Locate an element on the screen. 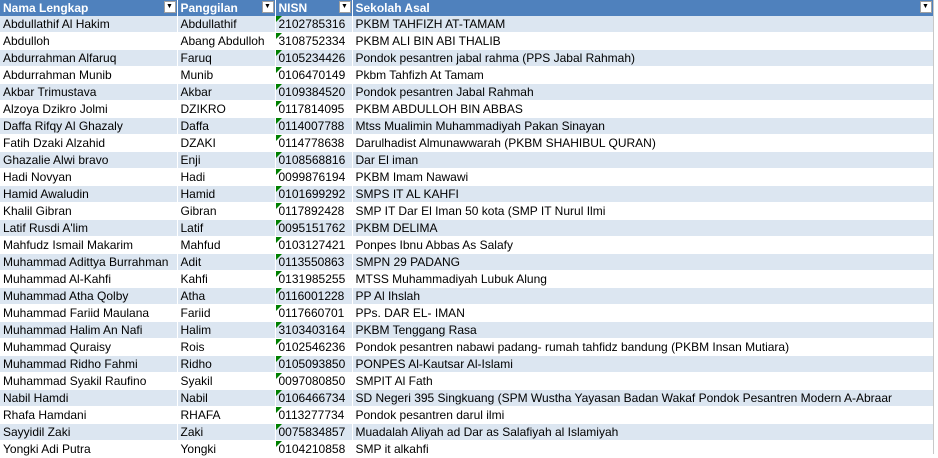 The width and height of the screenshot is (938, 458). cell-nama: Alzoya Dzikro Jolmi is located at coordinates (89, 109).